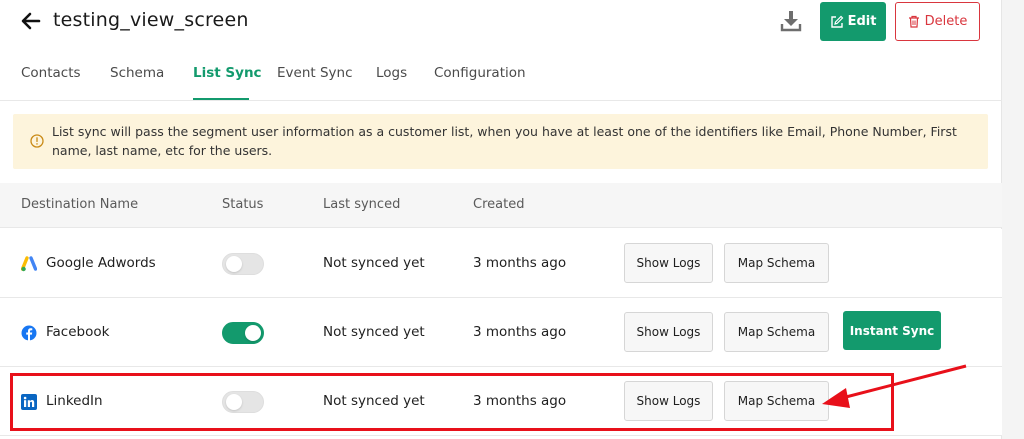 Image resolution: width=1024 pixels, height=439 pixels. I want to click on column-header-last-synced: Last synced, so click(362, 204).